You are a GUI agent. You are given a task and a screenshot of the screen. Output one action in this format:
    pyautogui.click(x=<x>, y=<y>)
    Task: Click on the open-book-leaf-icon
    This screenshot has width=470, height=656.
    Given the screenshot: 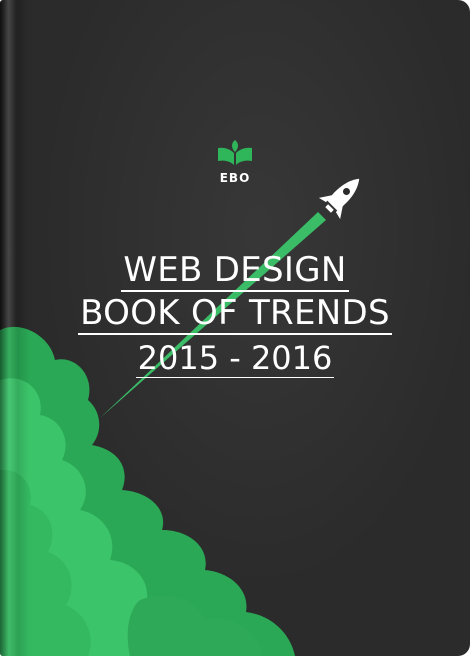 What is the action you would take?
    pyautogui.click(x=235, y=152)
    